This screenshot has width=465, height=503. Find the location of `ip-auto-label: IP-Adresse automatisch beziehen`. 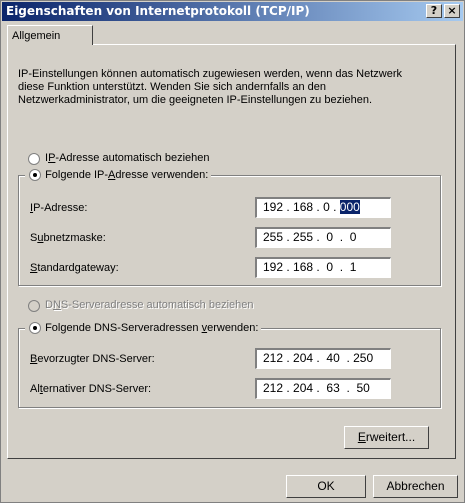

ip-auto-label: IP-Adresse automatisch beziehen is located at coordinates (127, 158).